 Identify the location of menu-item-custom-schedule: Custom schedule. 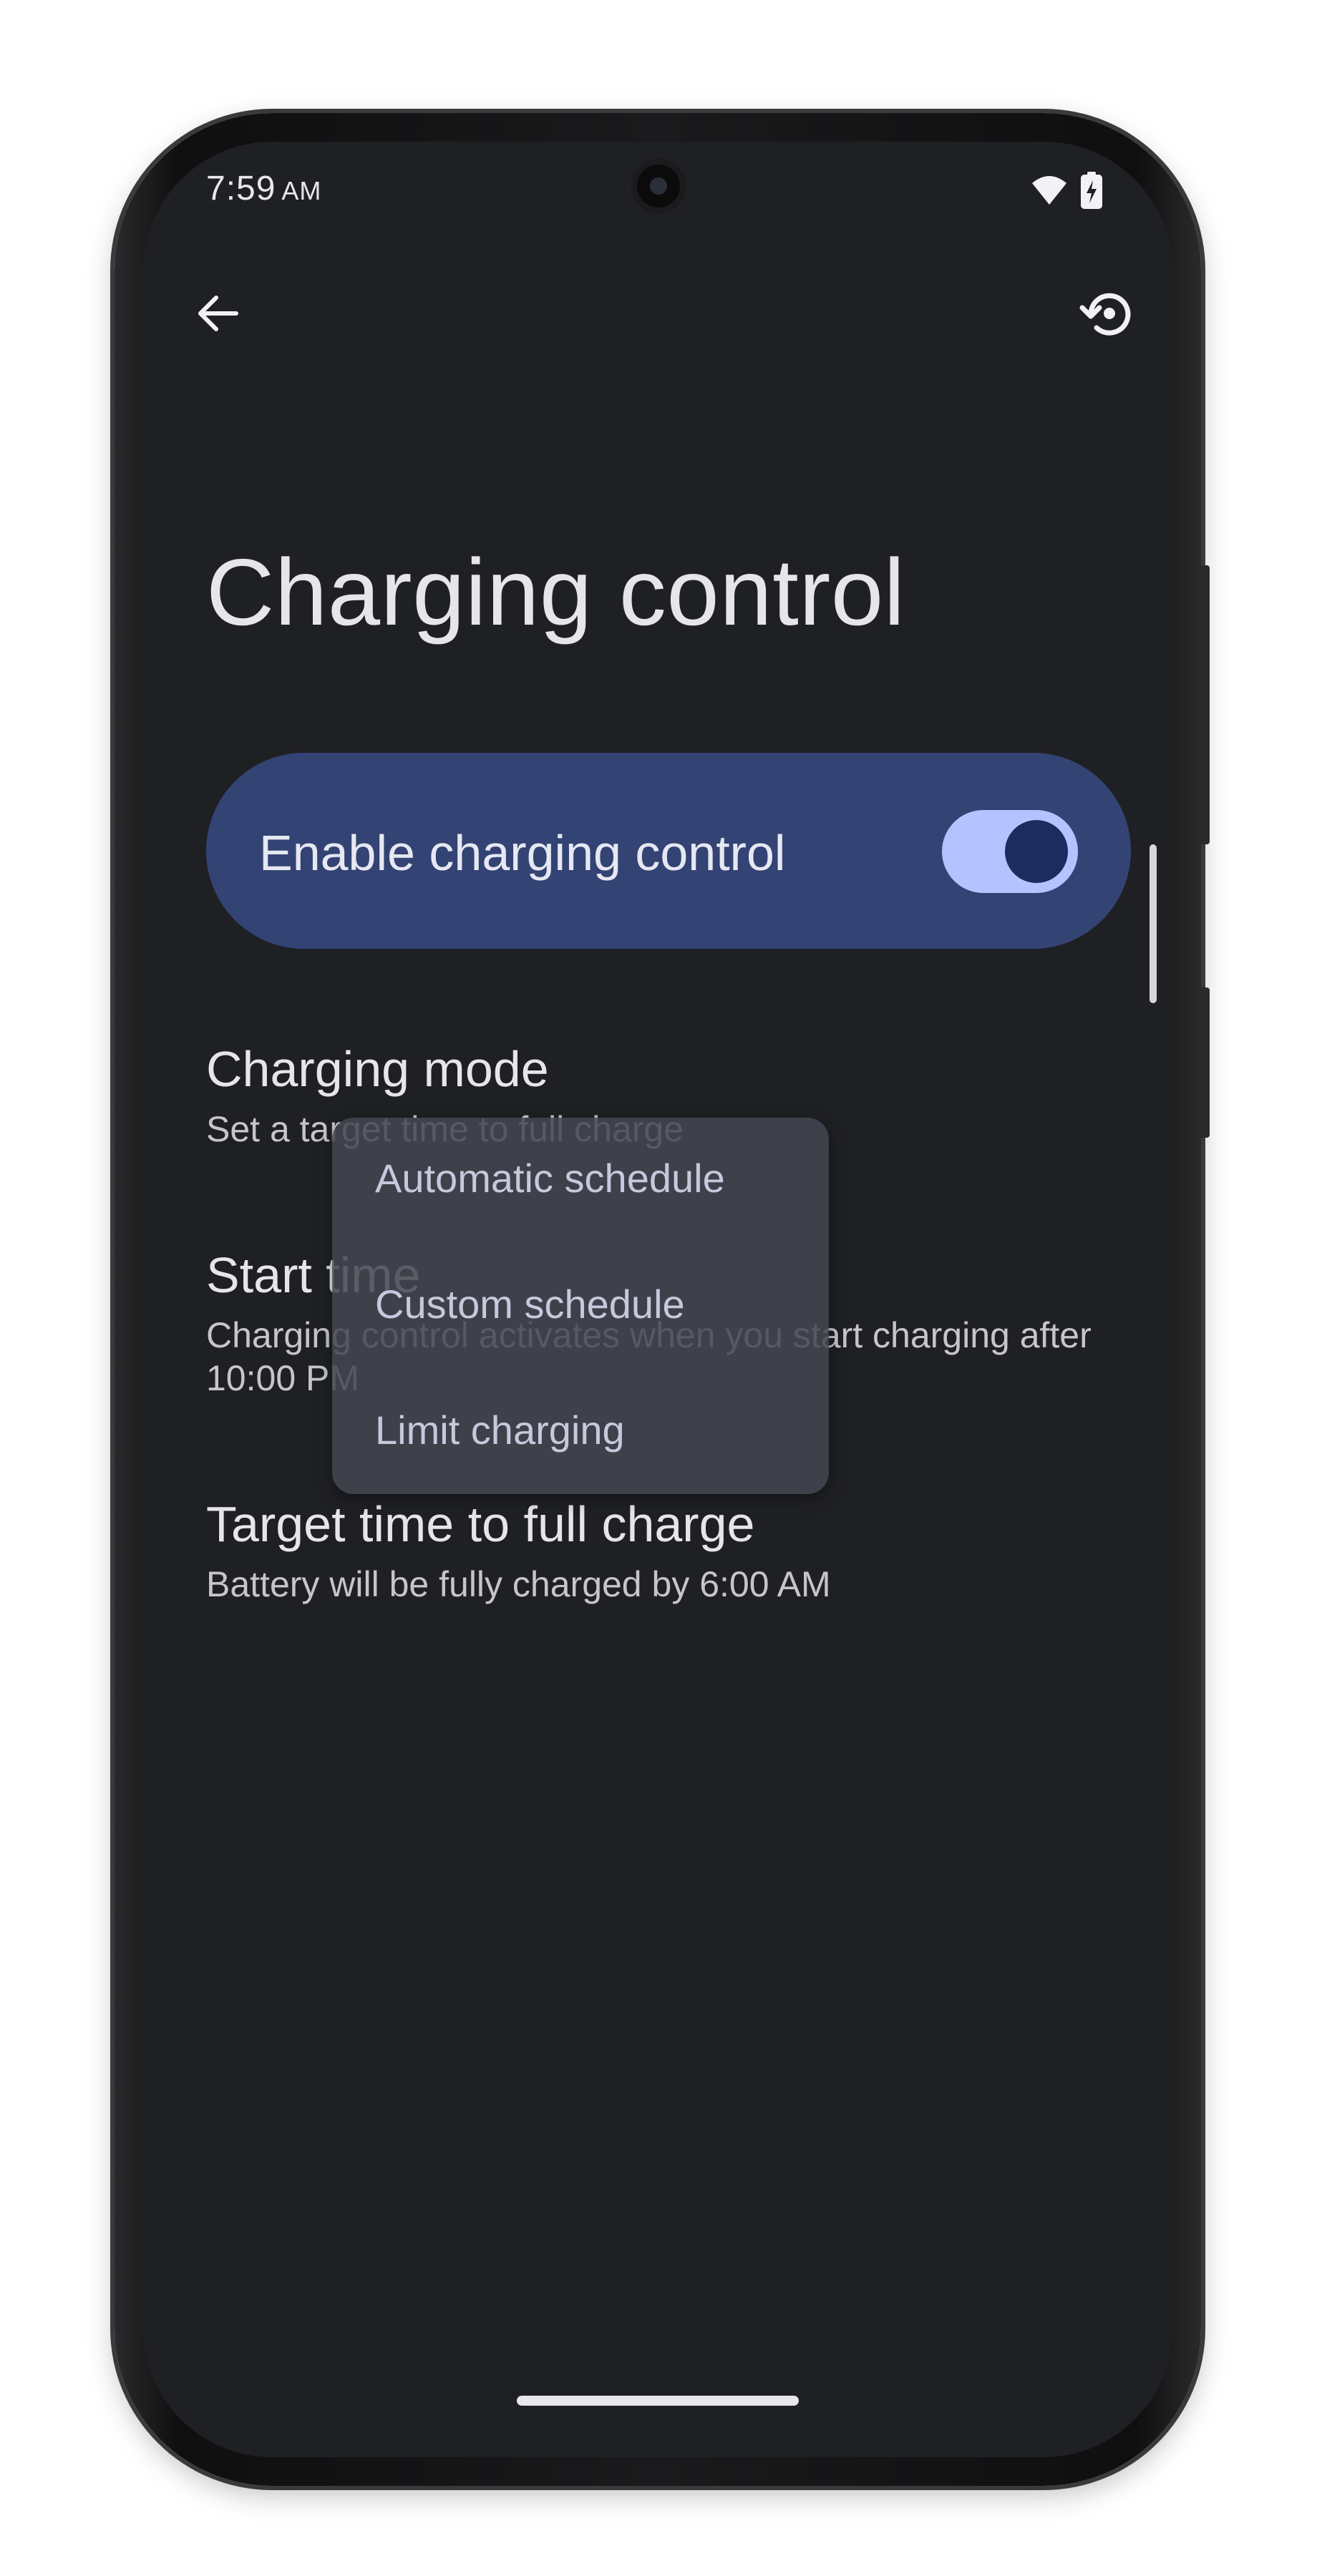
(530, 1304).